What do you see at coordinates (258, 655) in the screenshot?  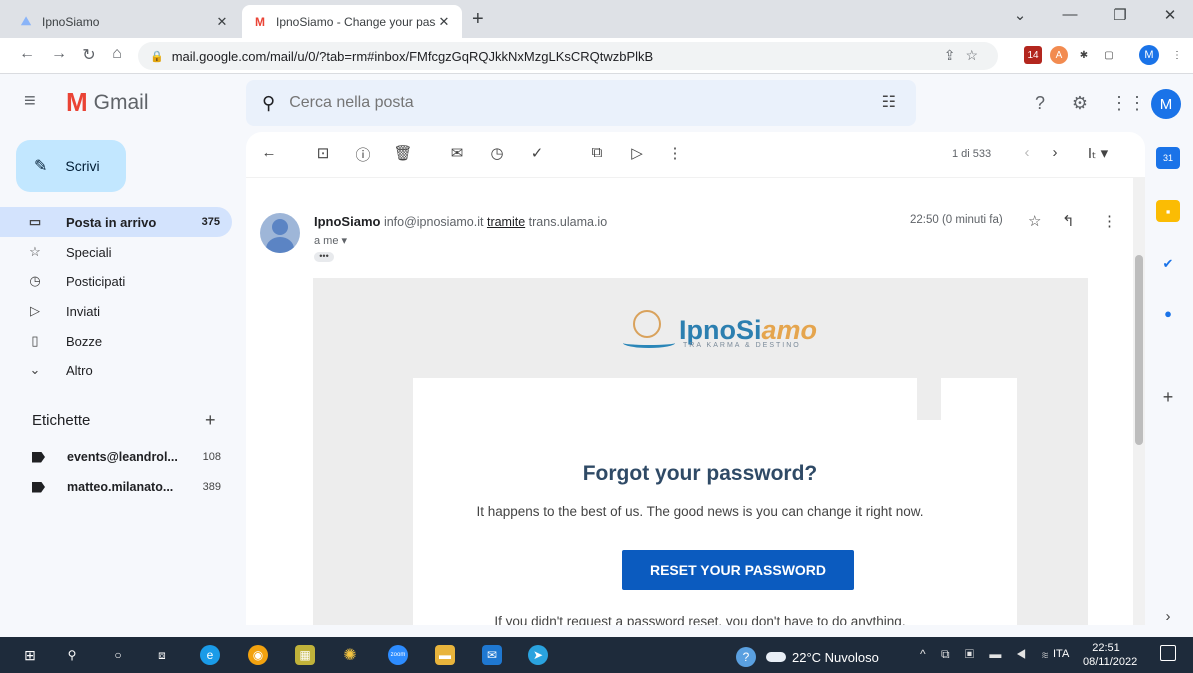 I see `chrome-icon: ◉` at bounding box center [258, 655].